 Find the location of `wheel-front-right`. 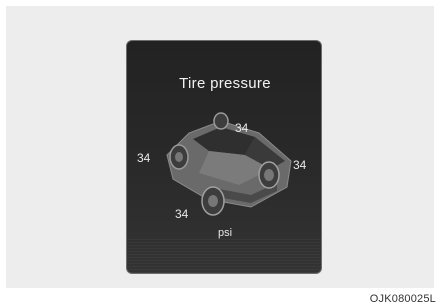

wheel-front-right is located at coordinates (221, 121).